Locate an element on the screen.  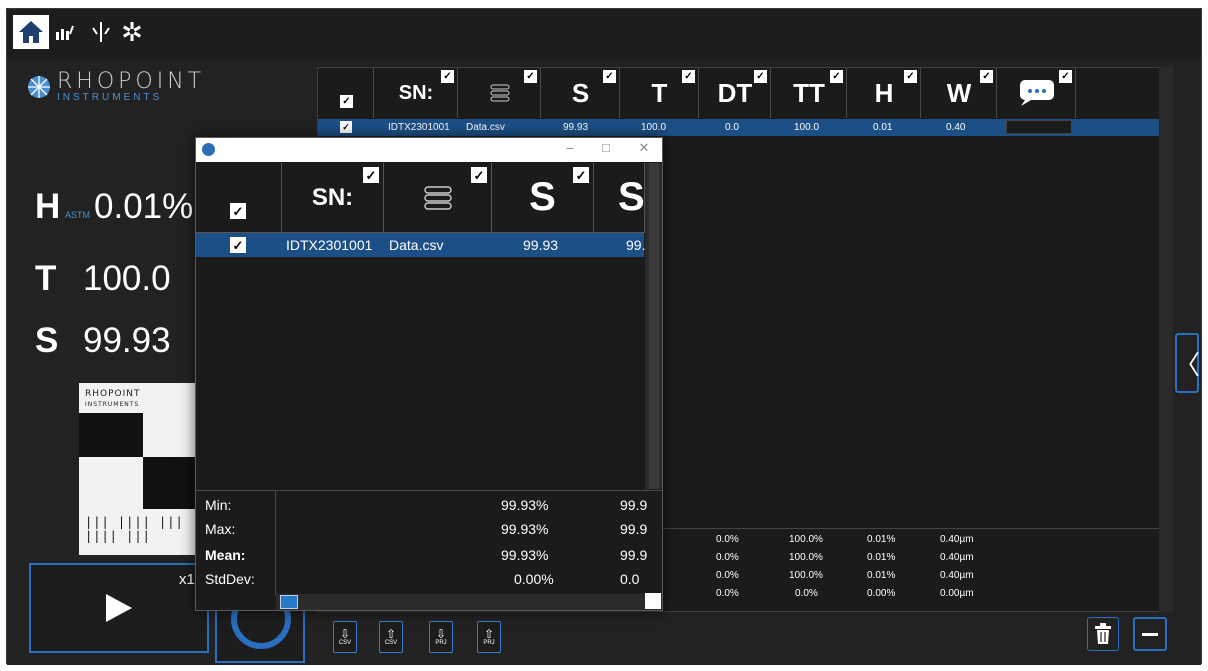
stat-s-mean: 99.93% is located at coordinates (525, 555).